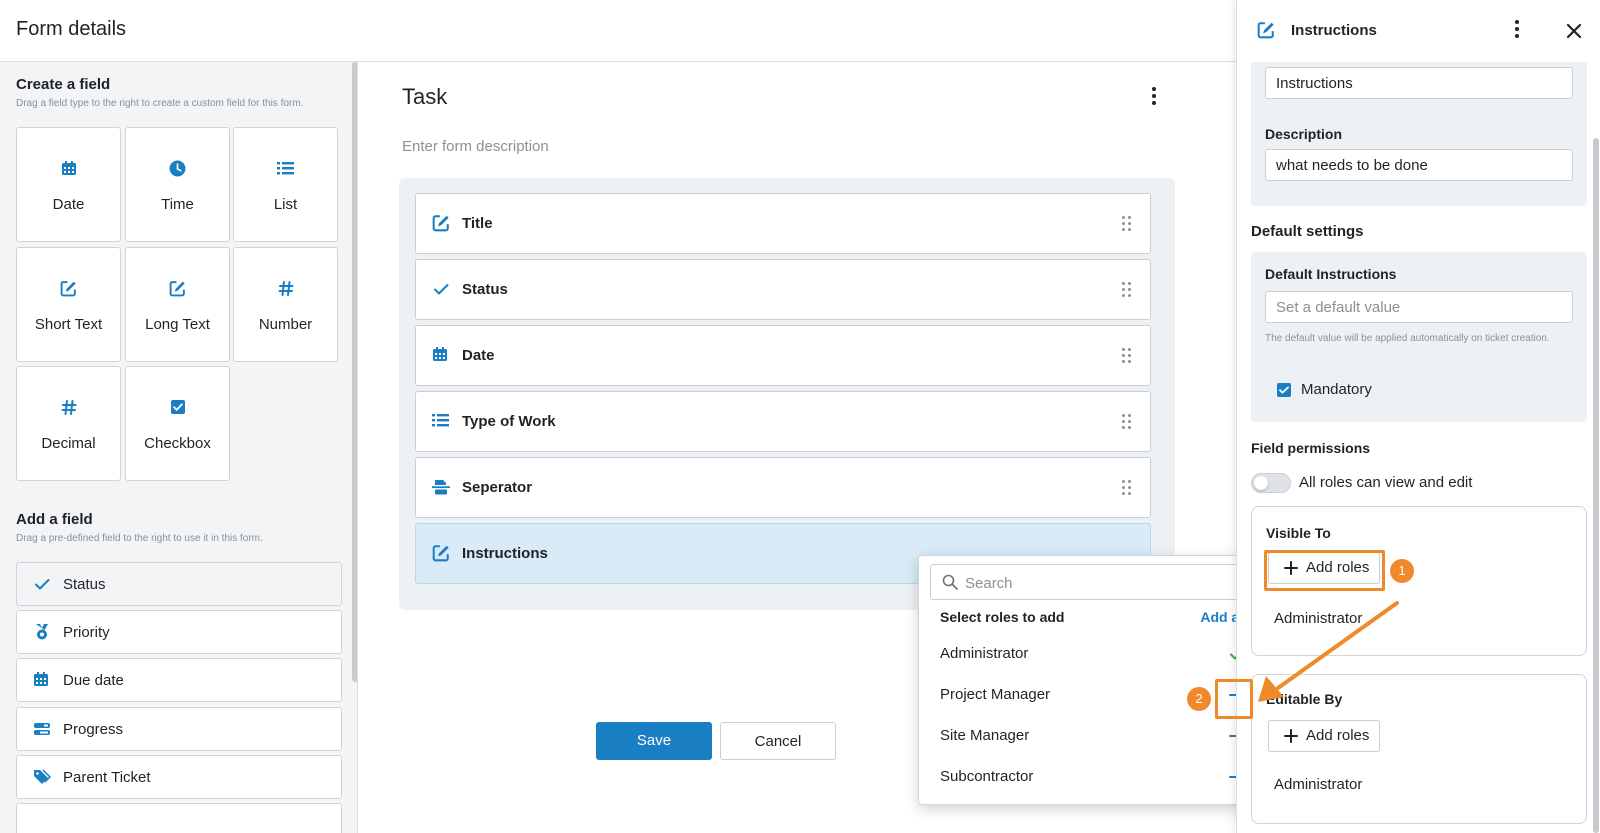  What do you see at coordinates (1419, 307) in the screenshot?
I see `default-value-input` at bounding box center [1419, 307].